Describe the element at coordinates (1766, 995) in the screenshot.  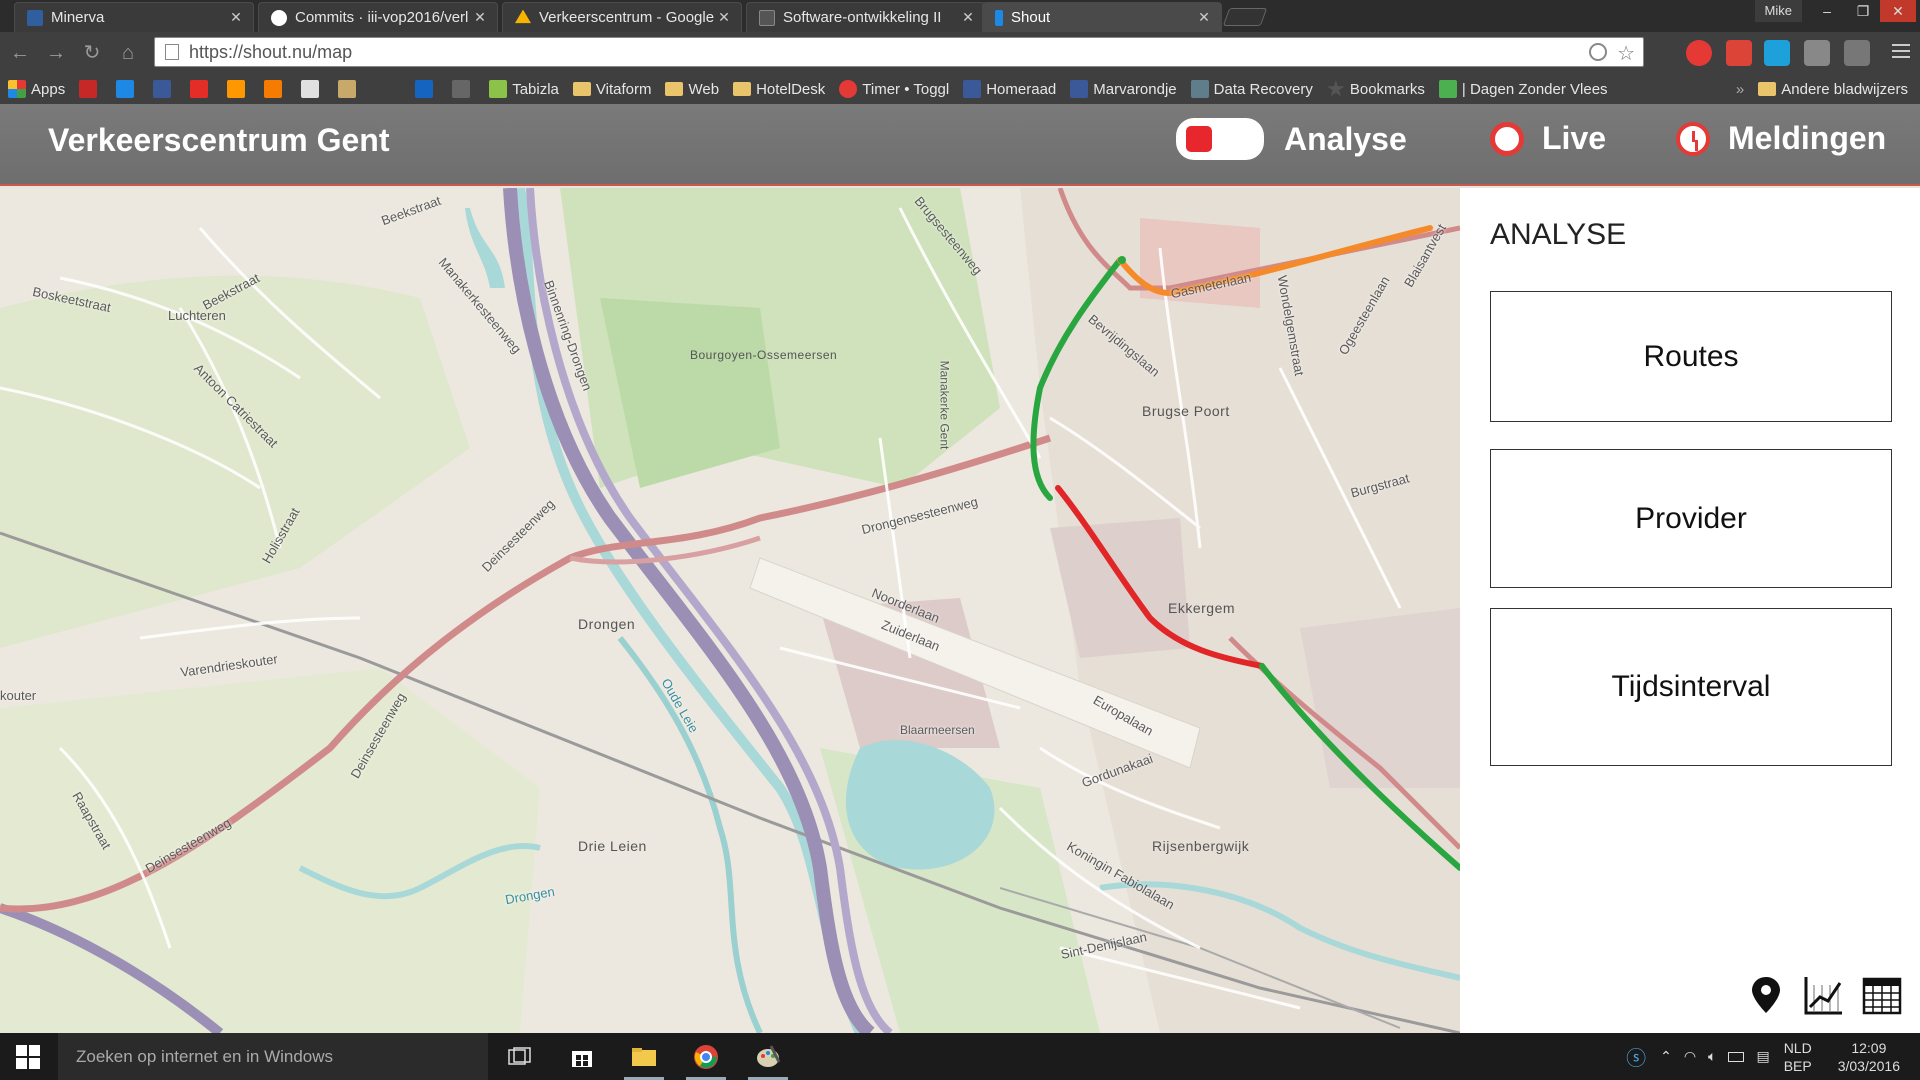
I see `map-pin-icon` at that location.